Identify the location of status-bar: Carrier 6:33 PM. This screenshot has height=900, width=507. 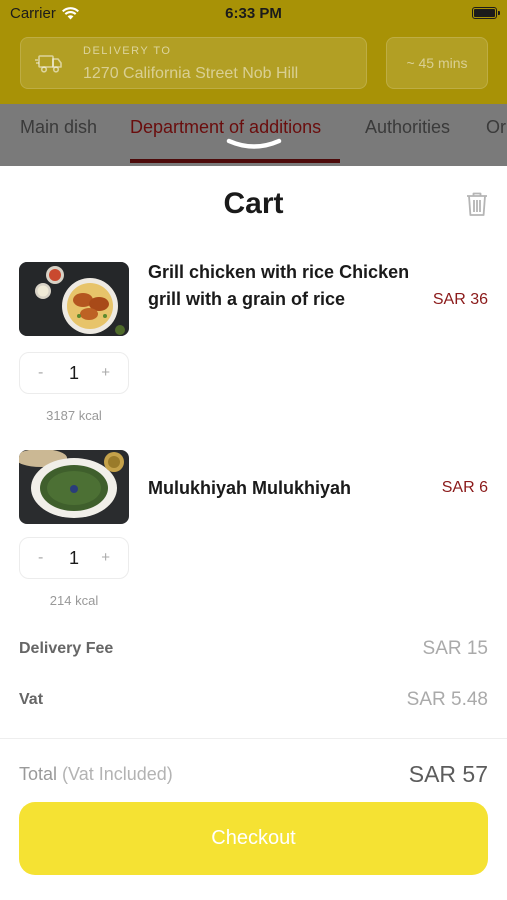
(253, 14).